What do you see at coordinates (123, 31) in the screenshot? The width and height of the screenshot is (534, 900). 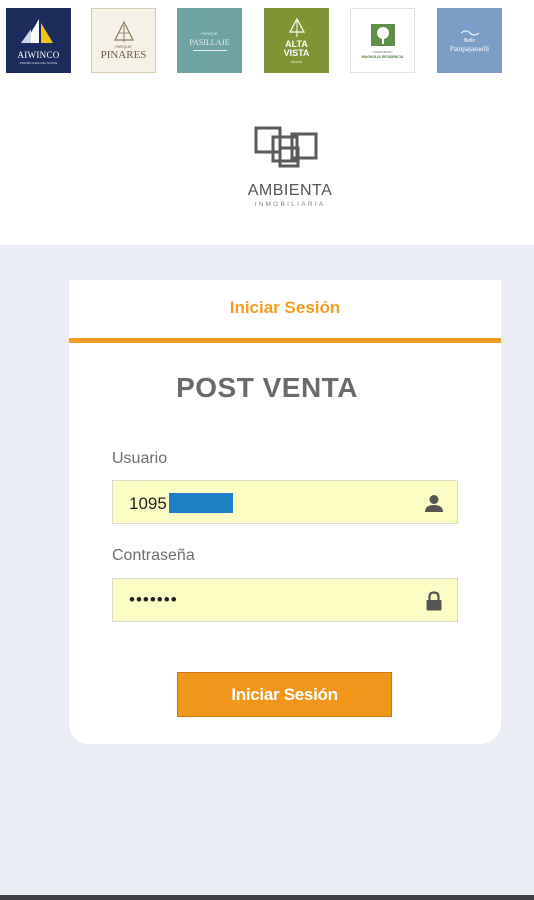 I see `pine-tree-icon` at bounding box center [123, 31].